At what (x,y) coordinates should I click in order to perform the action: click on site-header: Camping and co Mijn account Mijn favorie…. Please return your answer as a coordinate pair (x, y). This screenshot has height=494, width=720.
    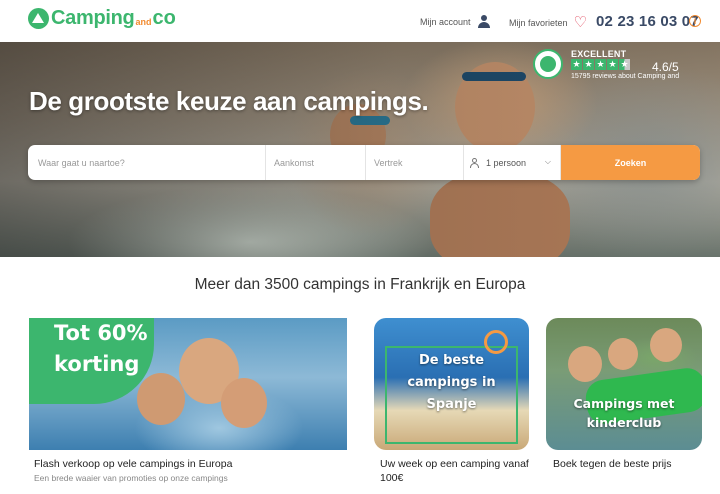
    Looking at the image, I should click on (360, 21).